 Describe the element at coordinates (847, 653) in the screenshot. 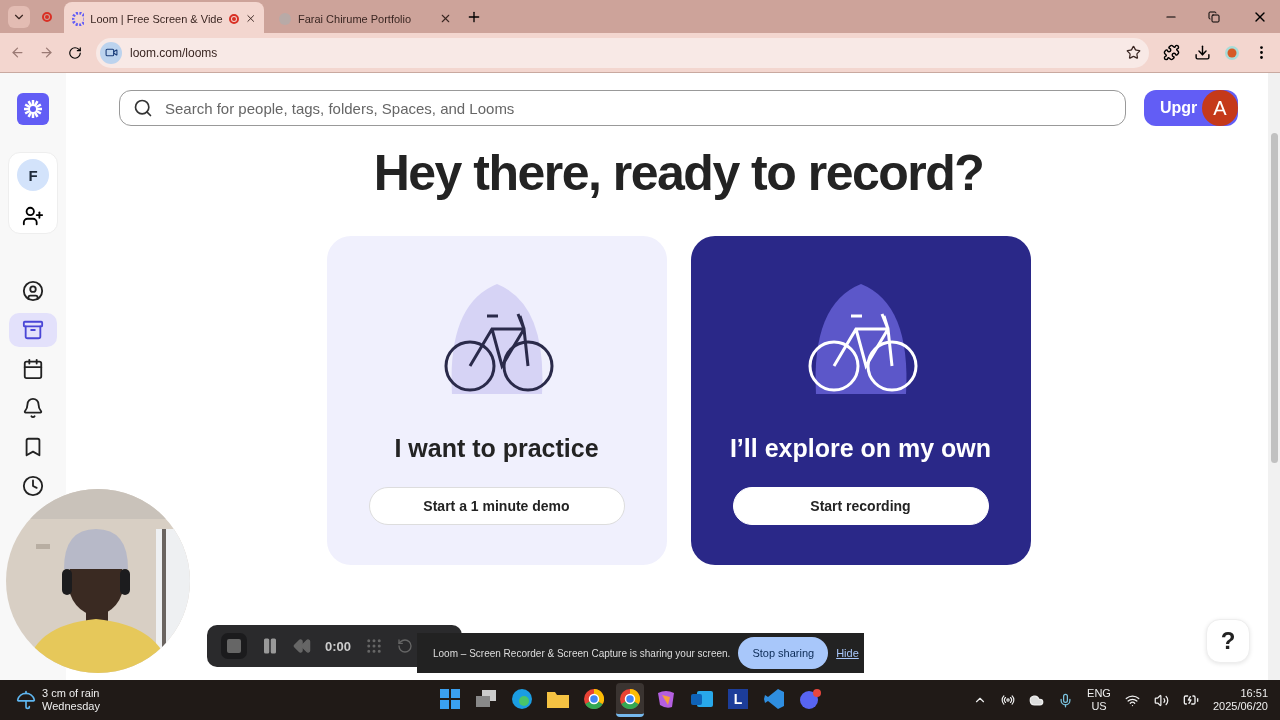

I see `hide-link: Hide` at that location.